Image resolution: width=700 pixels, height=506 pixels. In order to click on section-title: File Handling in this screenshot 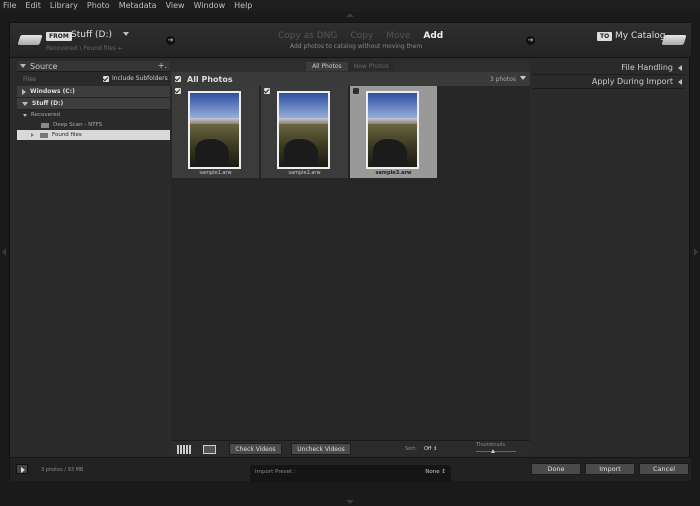, I will do `click(647, 67)`.